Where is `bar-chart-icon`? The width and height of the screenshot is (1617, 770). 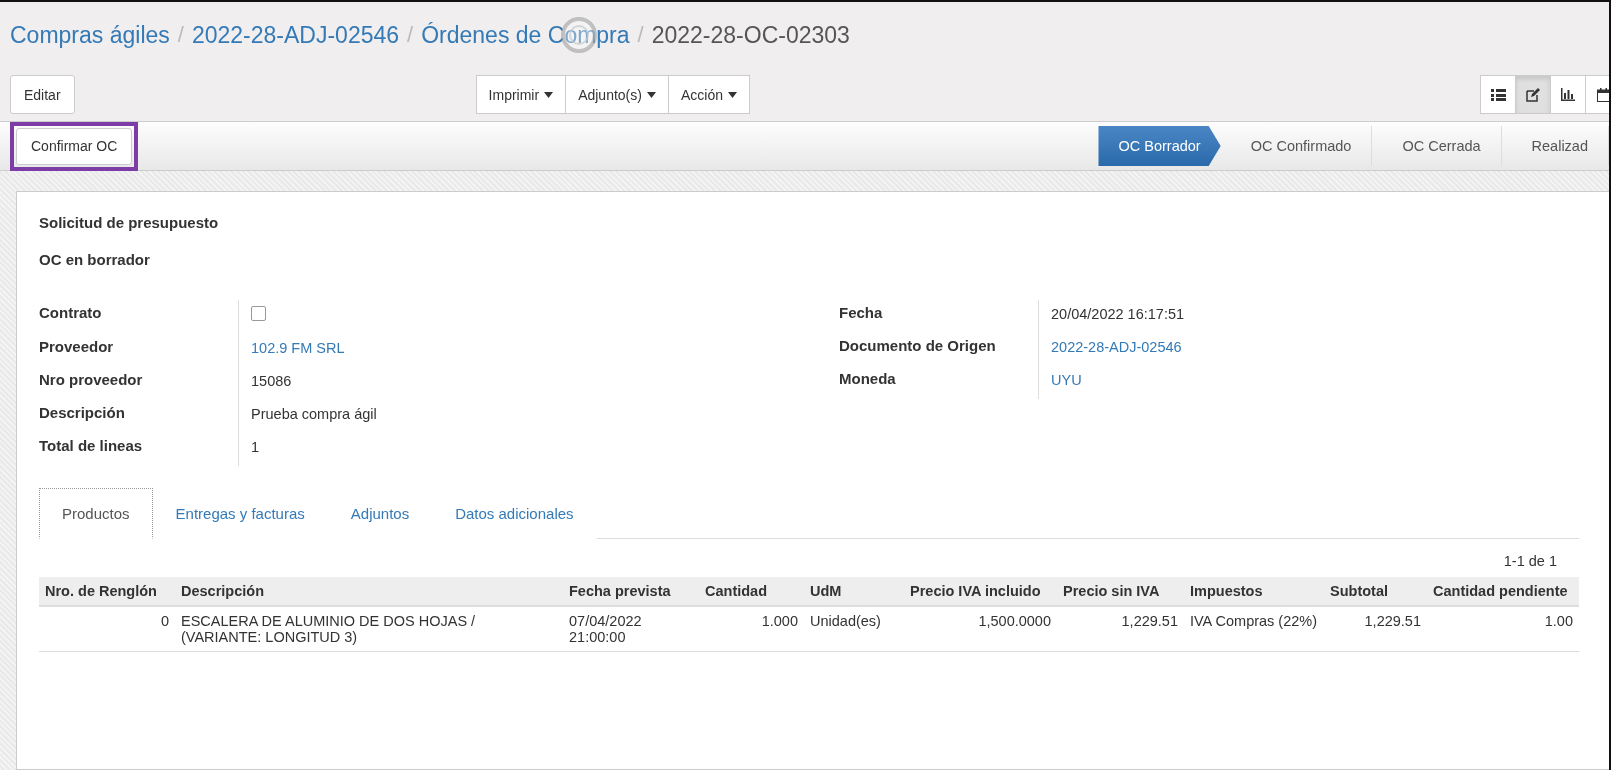
bar-chart-icon is located at coordinates (1568, 94).